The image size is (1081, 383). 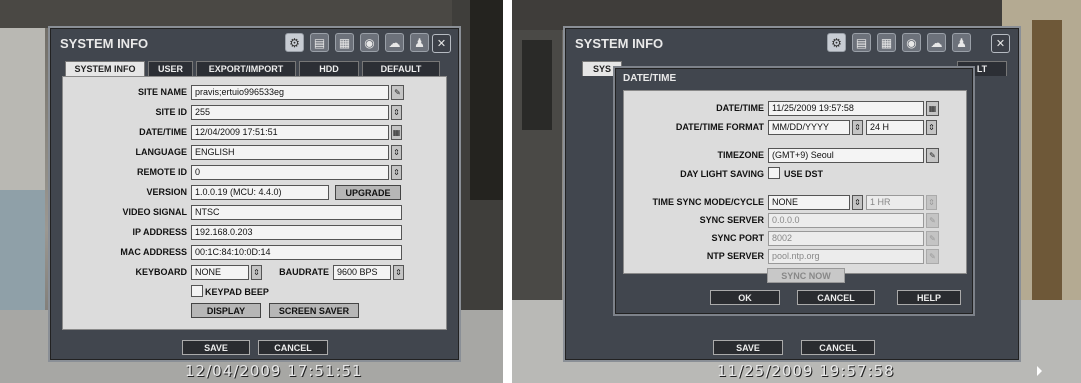 I want to click on tab-export-import: EXPORT/IMPORT, so click(x=246, y=68).